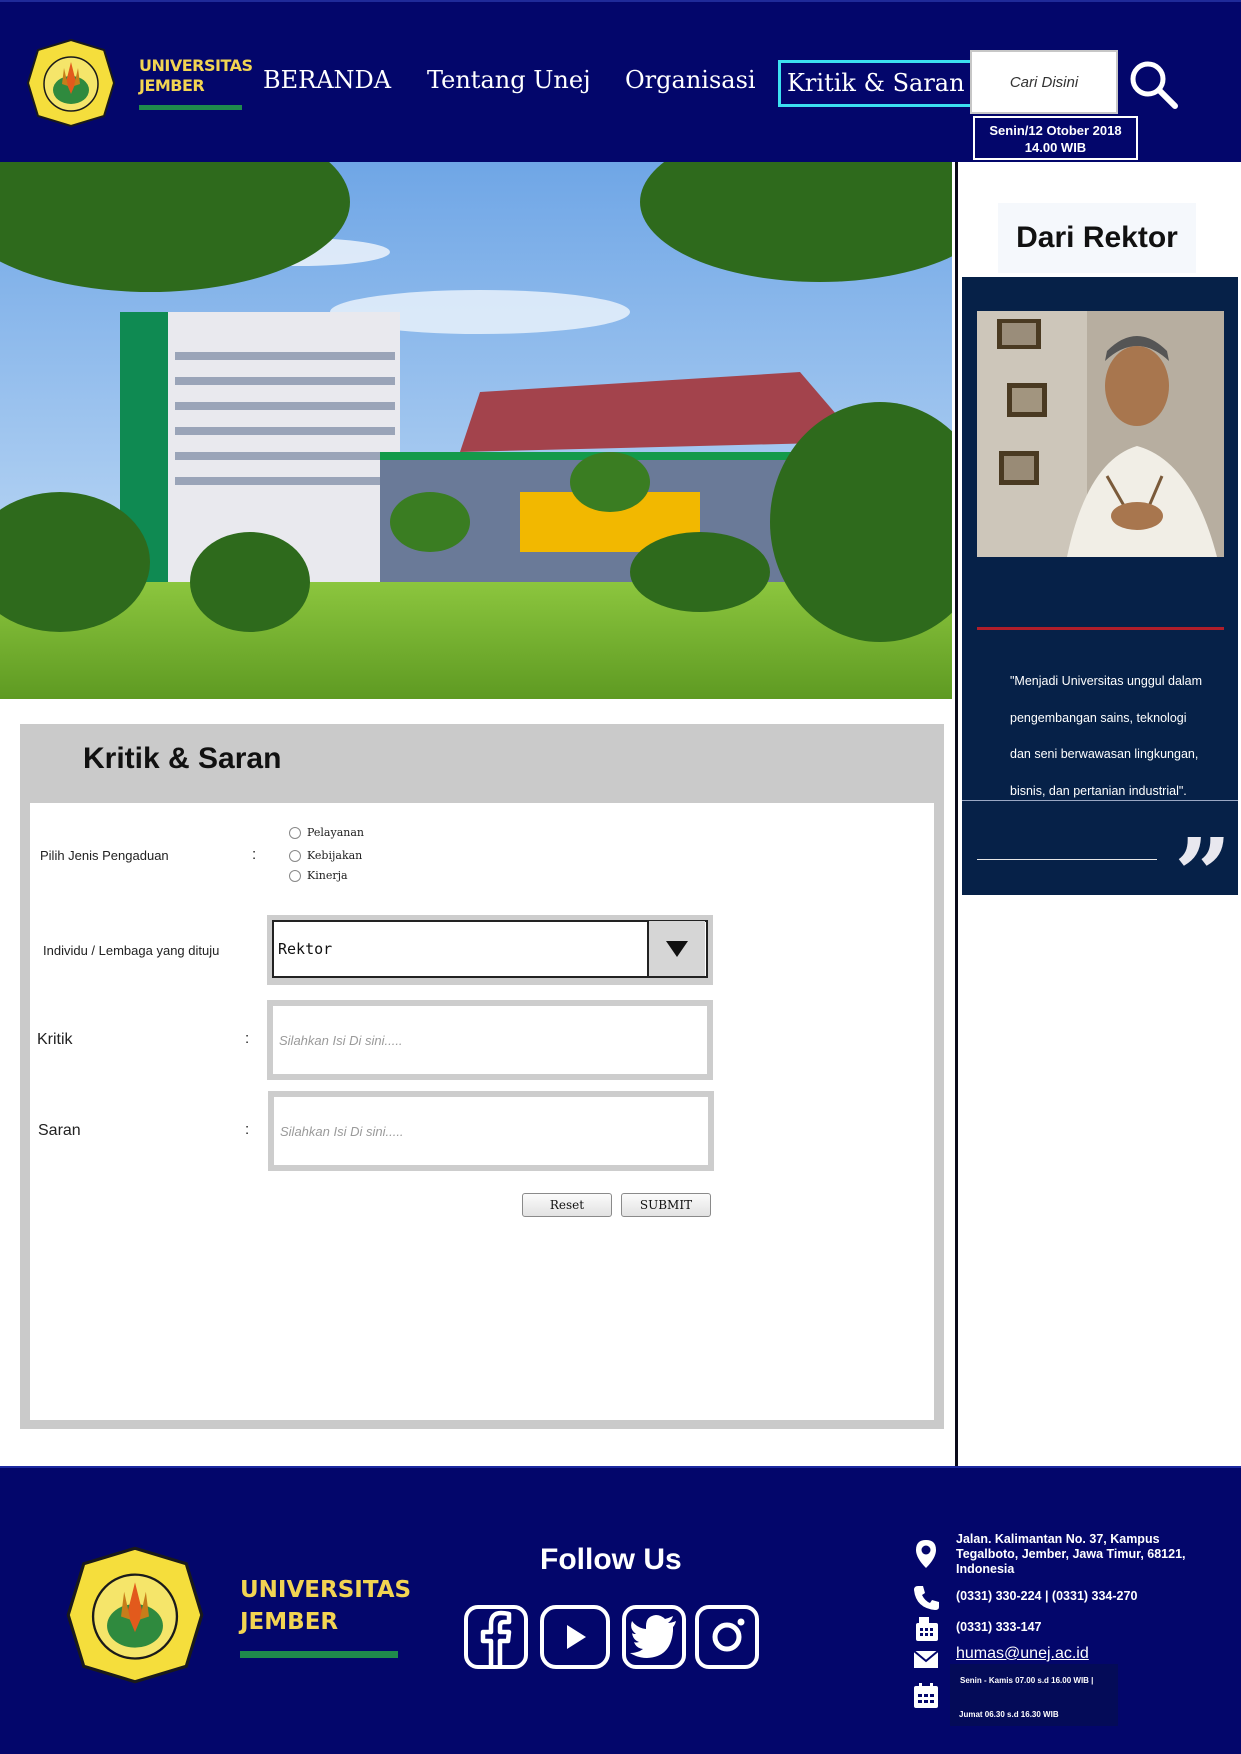 The width and height of the screenshot is (1241, 1754). I want to click on mail-icon, so click(926, 1659).